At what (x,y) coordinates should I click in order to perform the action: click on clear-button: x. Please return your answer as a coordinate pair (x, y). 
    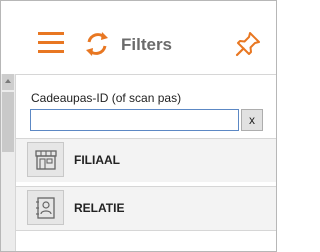
    Looking at the image, I should click on (252, 120).